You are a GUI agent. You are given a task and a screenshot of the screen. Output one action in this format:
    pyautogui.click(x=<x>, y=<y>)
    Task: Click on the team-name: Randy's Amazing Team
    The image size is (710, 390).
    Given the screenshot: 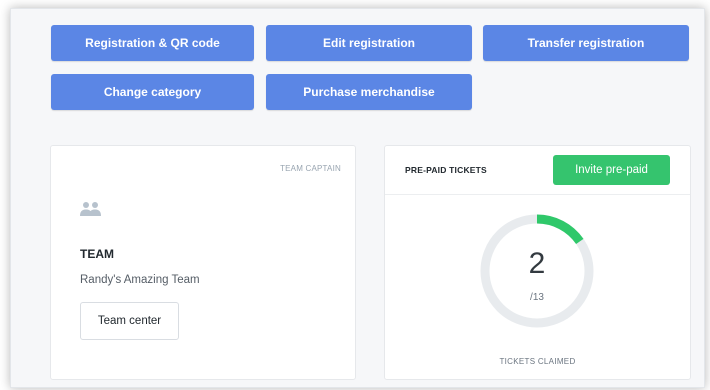 What is the action you would take?
    pyautogui.click(x=140, y=280)
    